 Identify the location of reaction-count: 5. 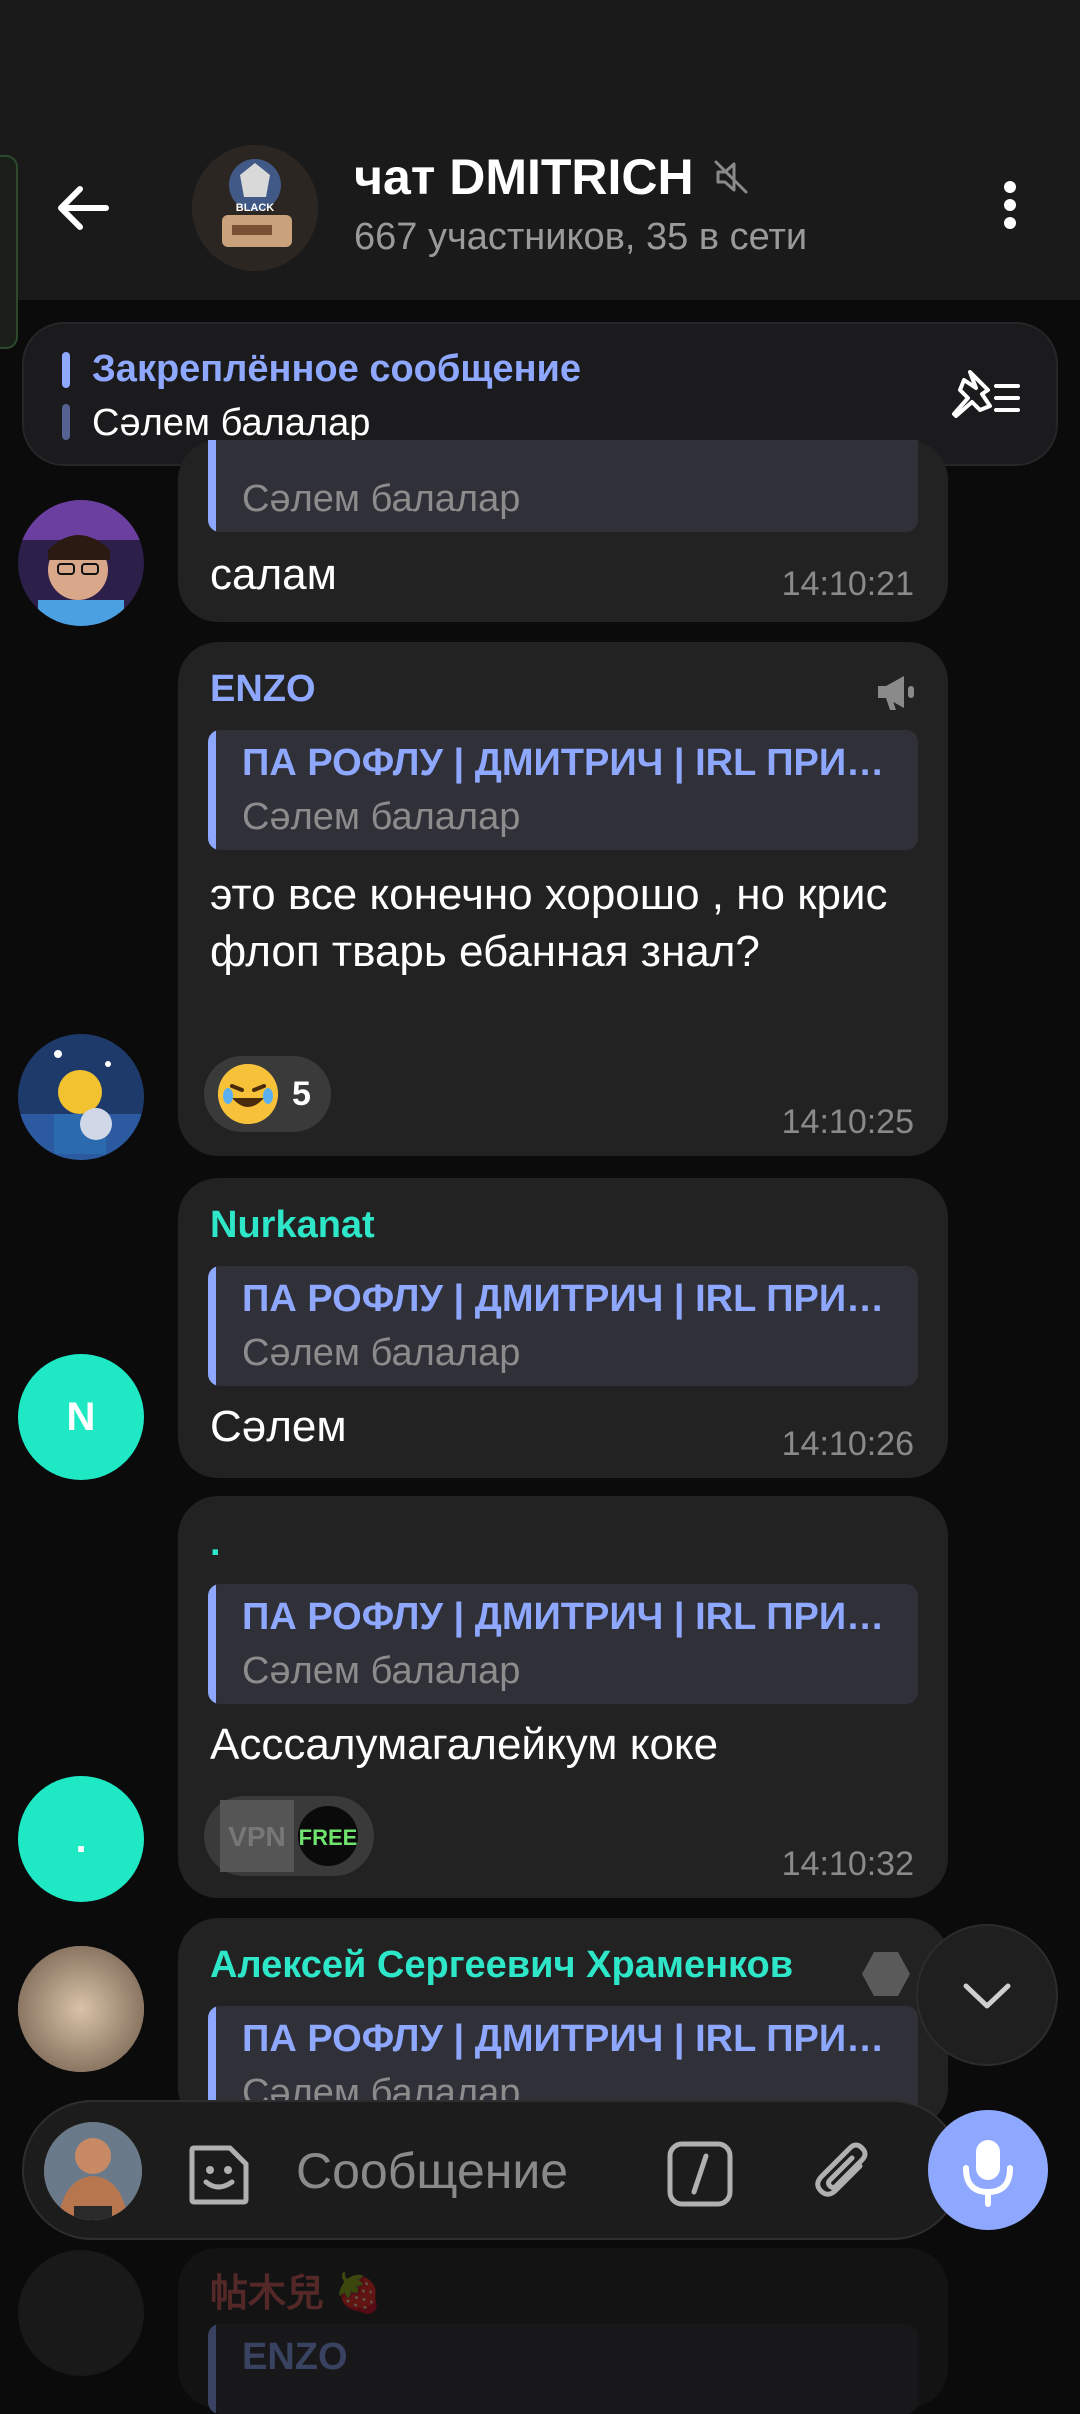
(301, 1093).